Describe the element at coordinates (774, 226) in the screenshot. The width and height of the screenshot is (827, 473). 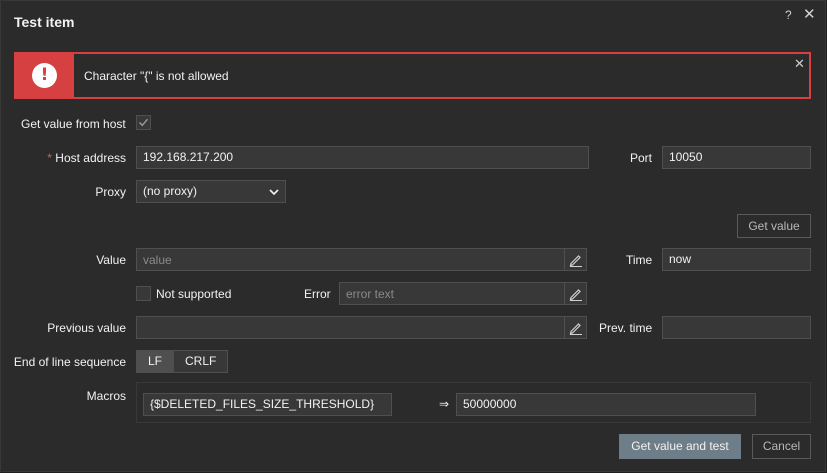
I see `get-value-button: Get value` at that location.